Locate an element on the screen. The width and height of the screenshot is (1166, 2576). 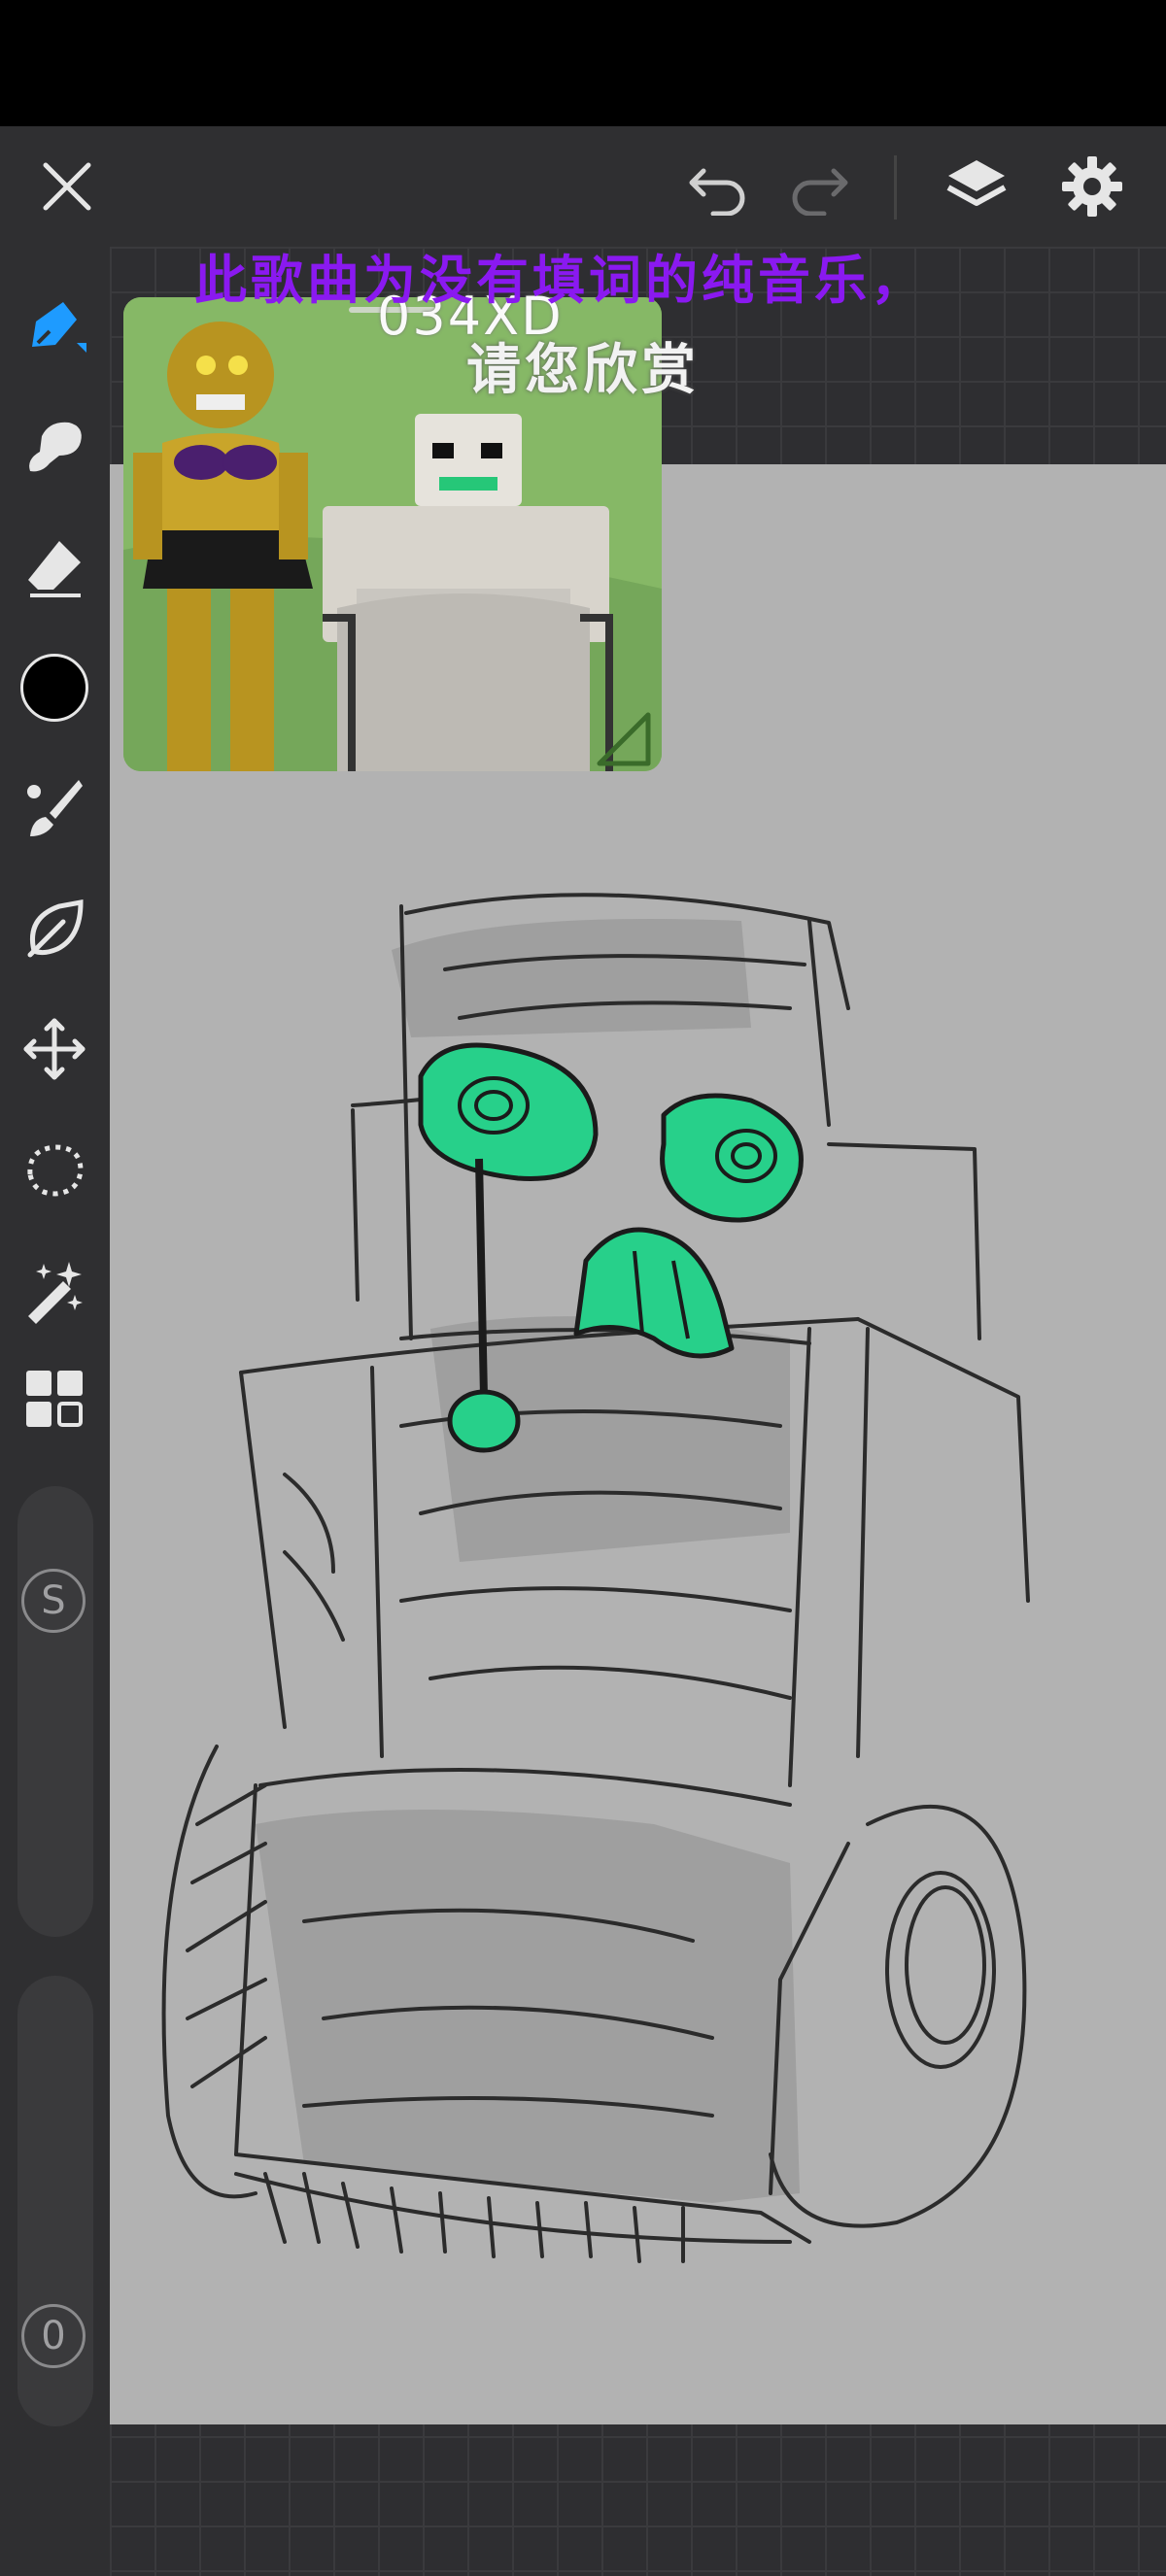
redo-icon is located at coordinates (819, 186).